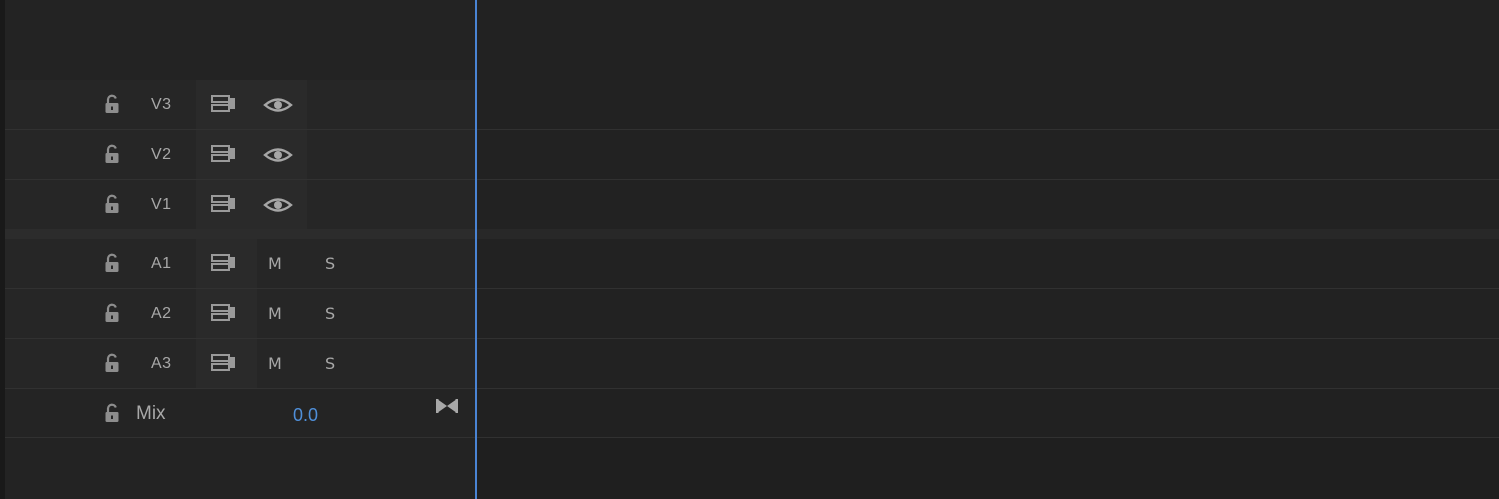  What do you see at coordinates (240, 40) in the screenshot?
I see `track-header-area` at bounding box center [240, 40].